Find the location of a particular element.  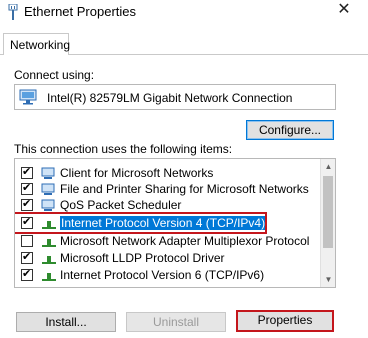

tab-networking: Networking is located at coordinates (37, 44).